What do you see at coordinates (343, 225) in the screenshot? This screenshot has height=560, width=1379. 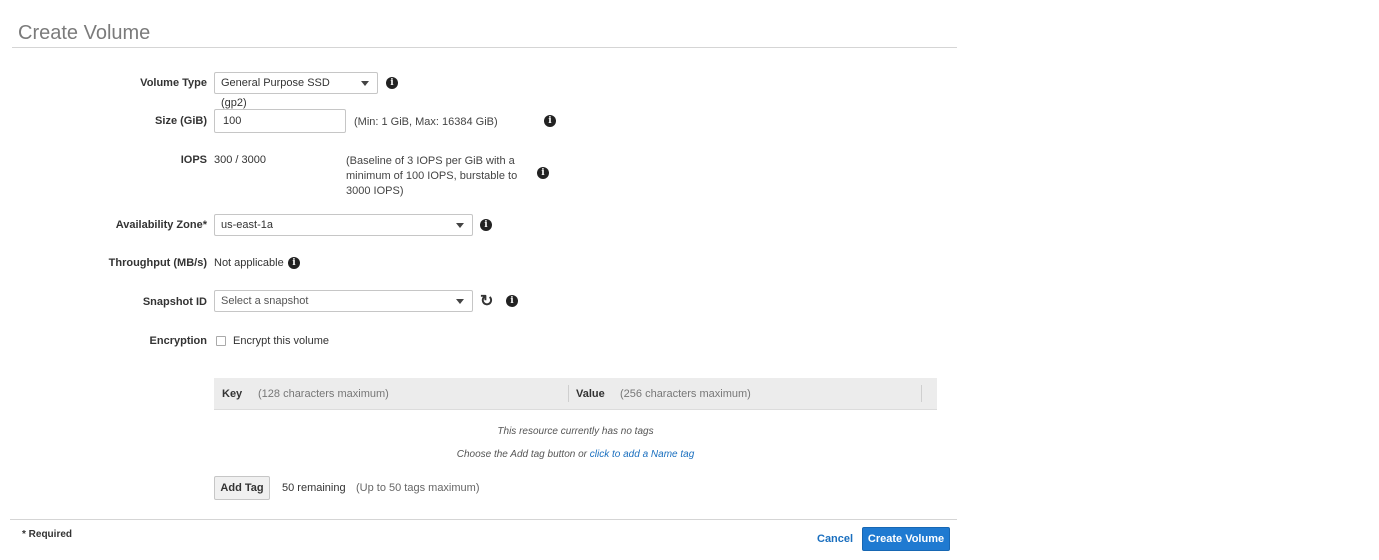 I see `availability-zone-select: us-east-1a` at bounding box center [343, 225].